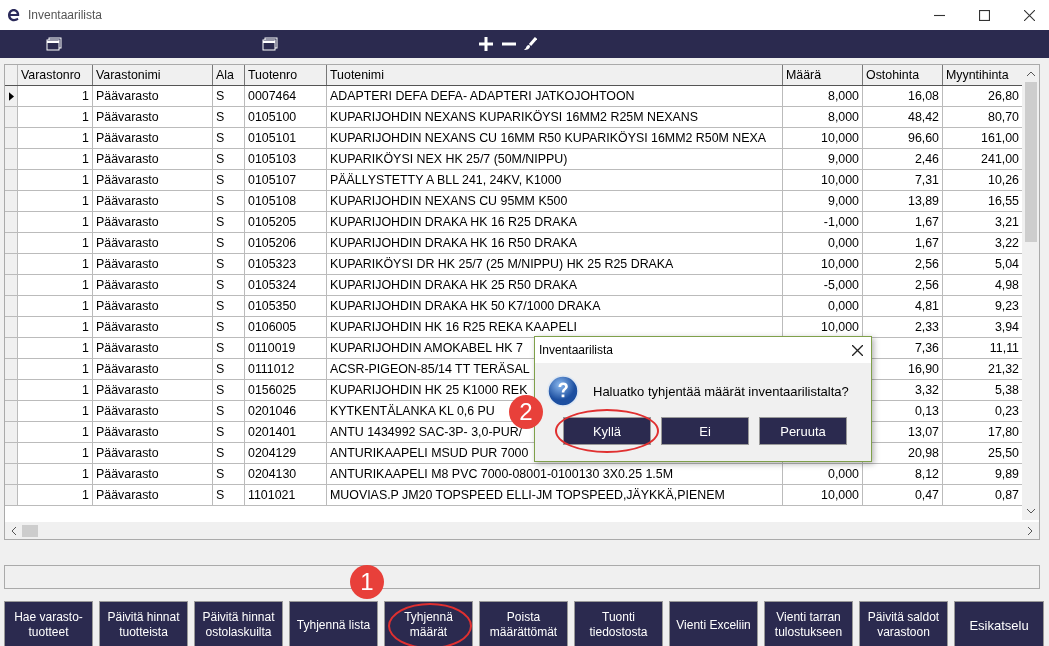 This screenshot has width=1049, height=646. What do you see at coordinates (48, 623) in the screenshot?
I see `action-button: Hae varasto- tuotteet` at bounding box center [48, 623].